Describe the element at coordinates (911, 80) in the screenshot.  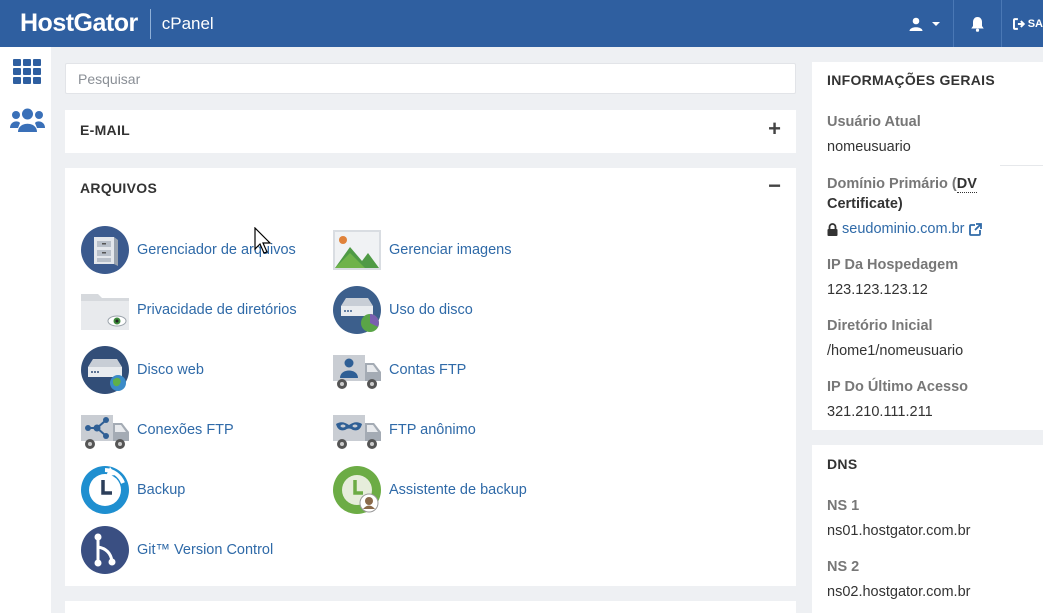
I see `general-info-title: INFORMAÇÕES GERAIS` at that location.